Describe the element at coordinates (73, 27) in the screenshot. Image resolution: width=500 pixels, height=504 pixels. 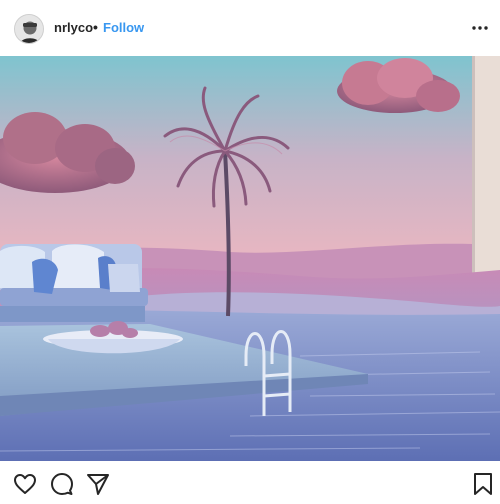
I see `username-link: nrlyco` at that location.